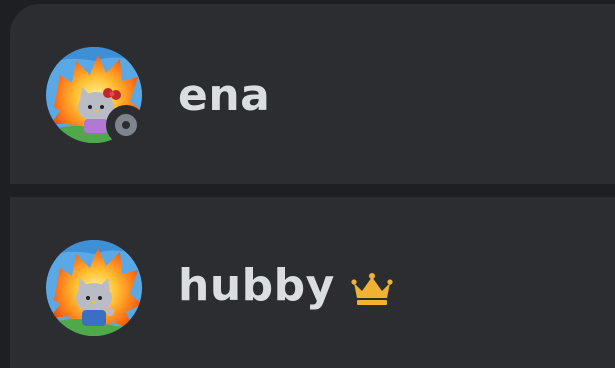 This screenshot has height=368, width=615. Describe the element at coordinates (372, 289) in the screenshot. I see `crown-icon` at that location.